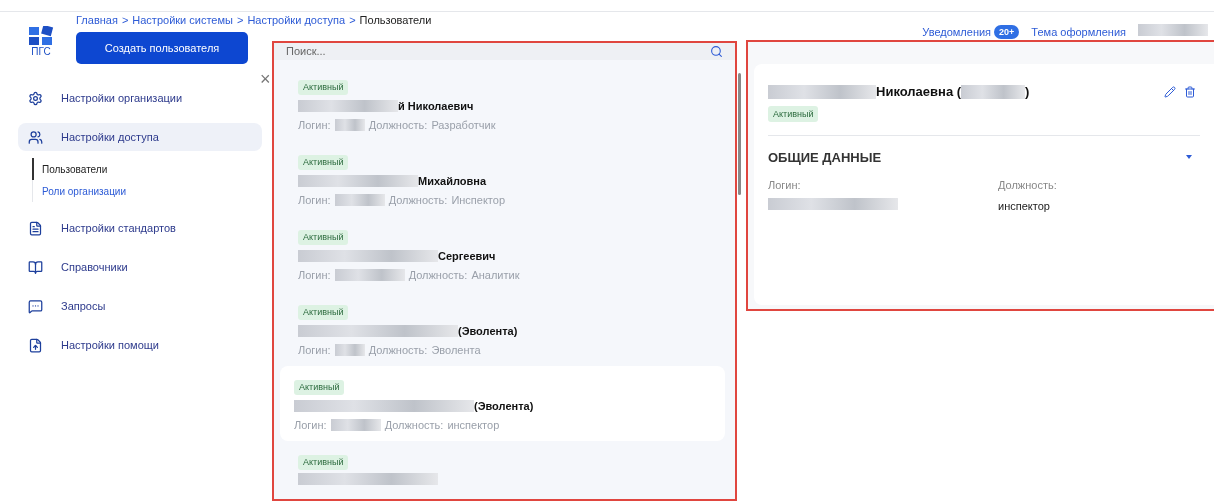 Image resolution: width=1214 pixels, height=501 pixels. What do you see at coordinates (35, 267) in the screenshot?
I see `book-icon` at bounding box center [35, 267].